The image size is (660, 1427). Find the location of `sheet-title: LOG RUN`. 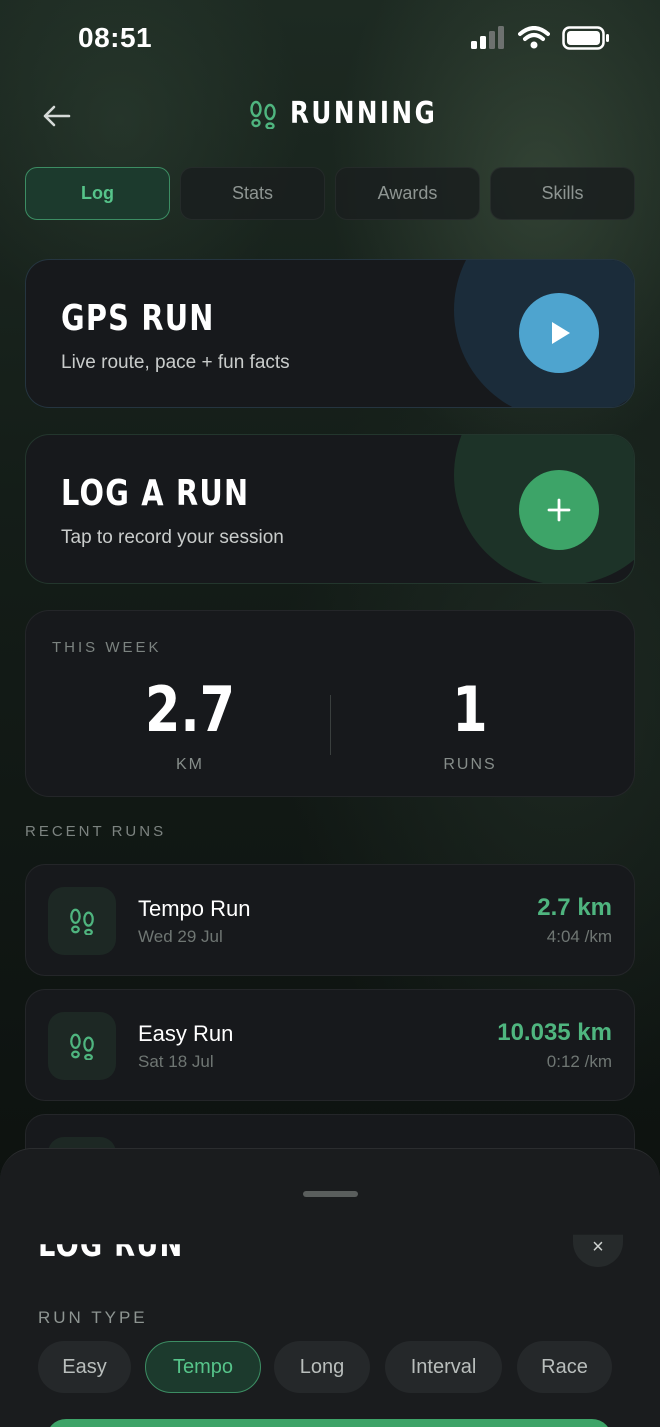

sheet-title: LOG RUN is located at coordinates (111, 1245).